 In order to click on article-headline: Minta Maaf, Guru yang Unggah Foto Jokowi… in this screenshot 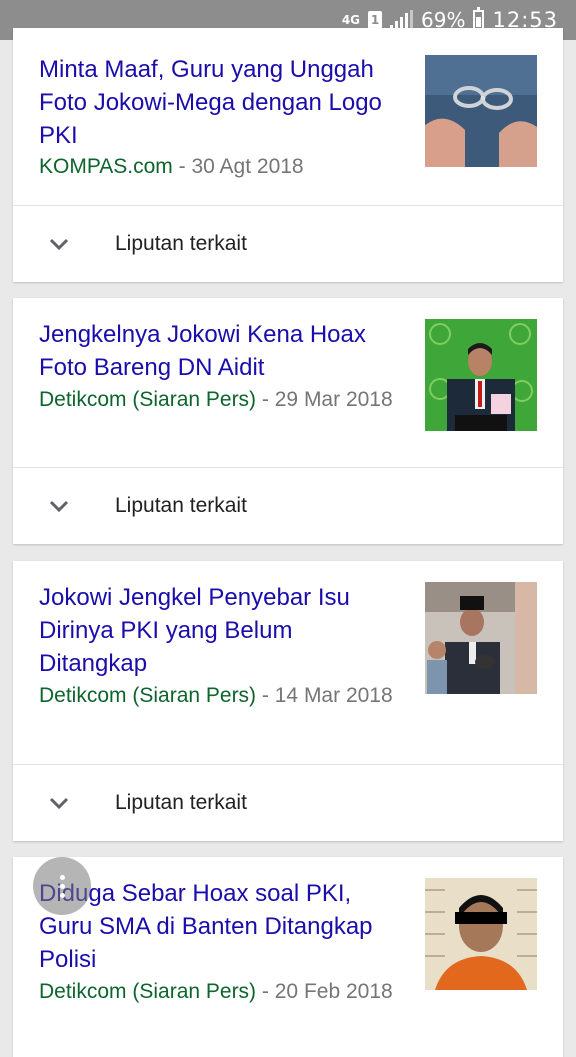, I will do `click(217, 102)`.